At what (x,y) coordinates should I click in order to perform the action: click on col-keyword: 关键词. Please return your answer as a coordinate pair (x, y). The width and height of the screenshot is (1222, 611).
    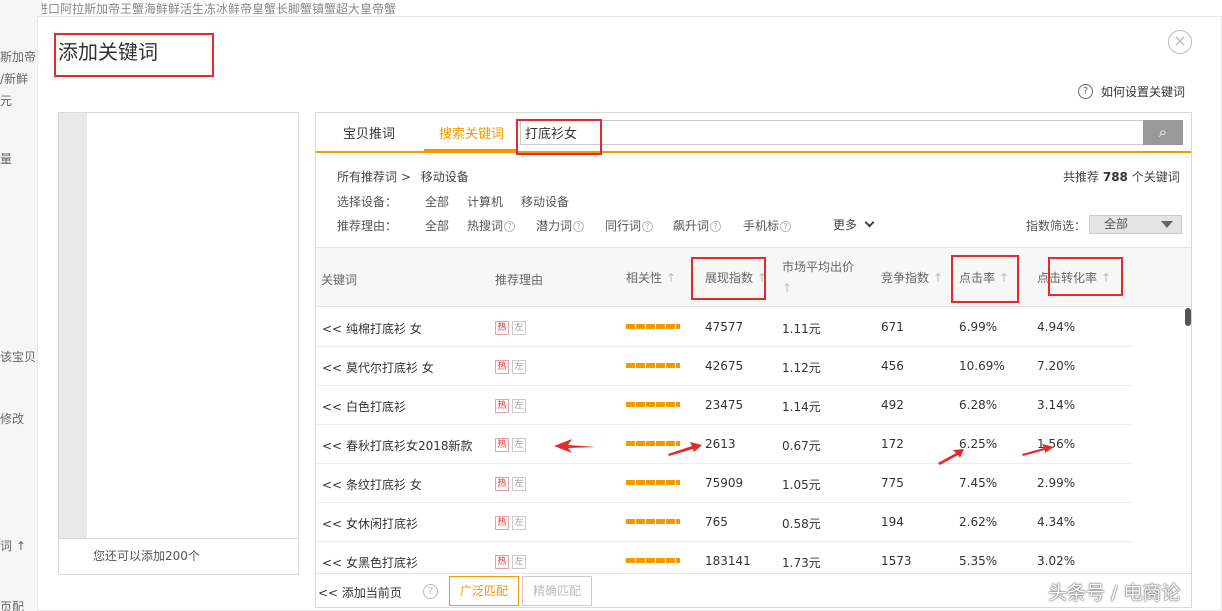
    Looking at the image, I should click on (339, 280).